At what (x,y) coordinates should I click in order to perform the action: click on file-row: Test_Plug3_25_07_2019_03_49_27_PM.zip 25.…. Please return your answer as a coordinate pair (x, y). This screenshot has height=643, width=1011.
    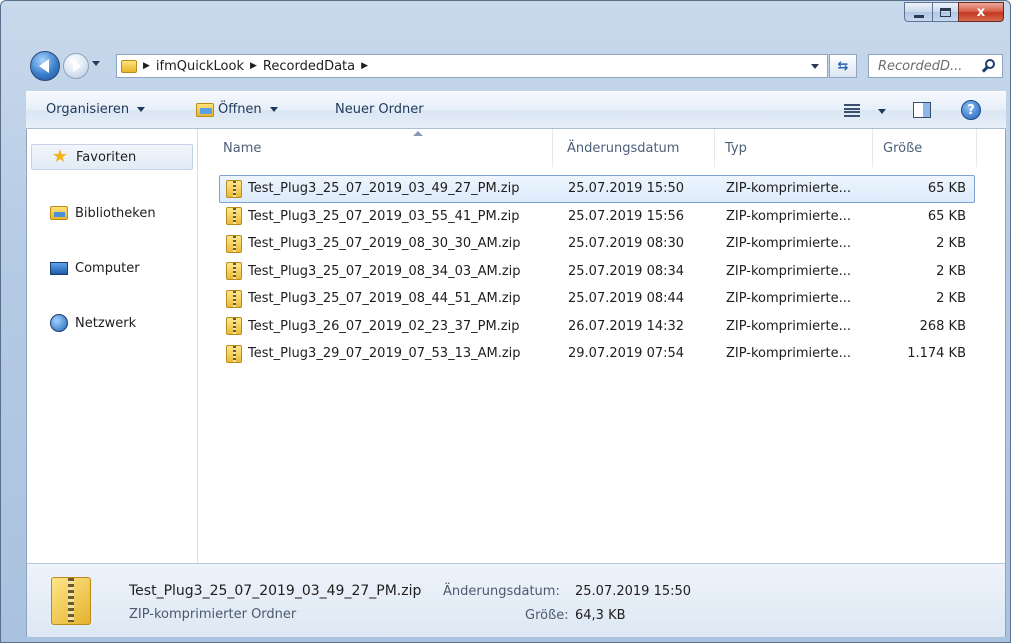
    Looking at the image, I should click on (597, 189).